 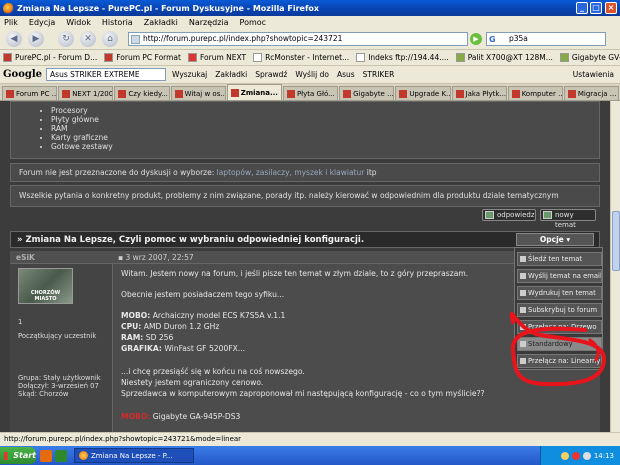 I want to click on menu-switch-linear: Przełącz na: Linearny, so click(x=559, y=361).